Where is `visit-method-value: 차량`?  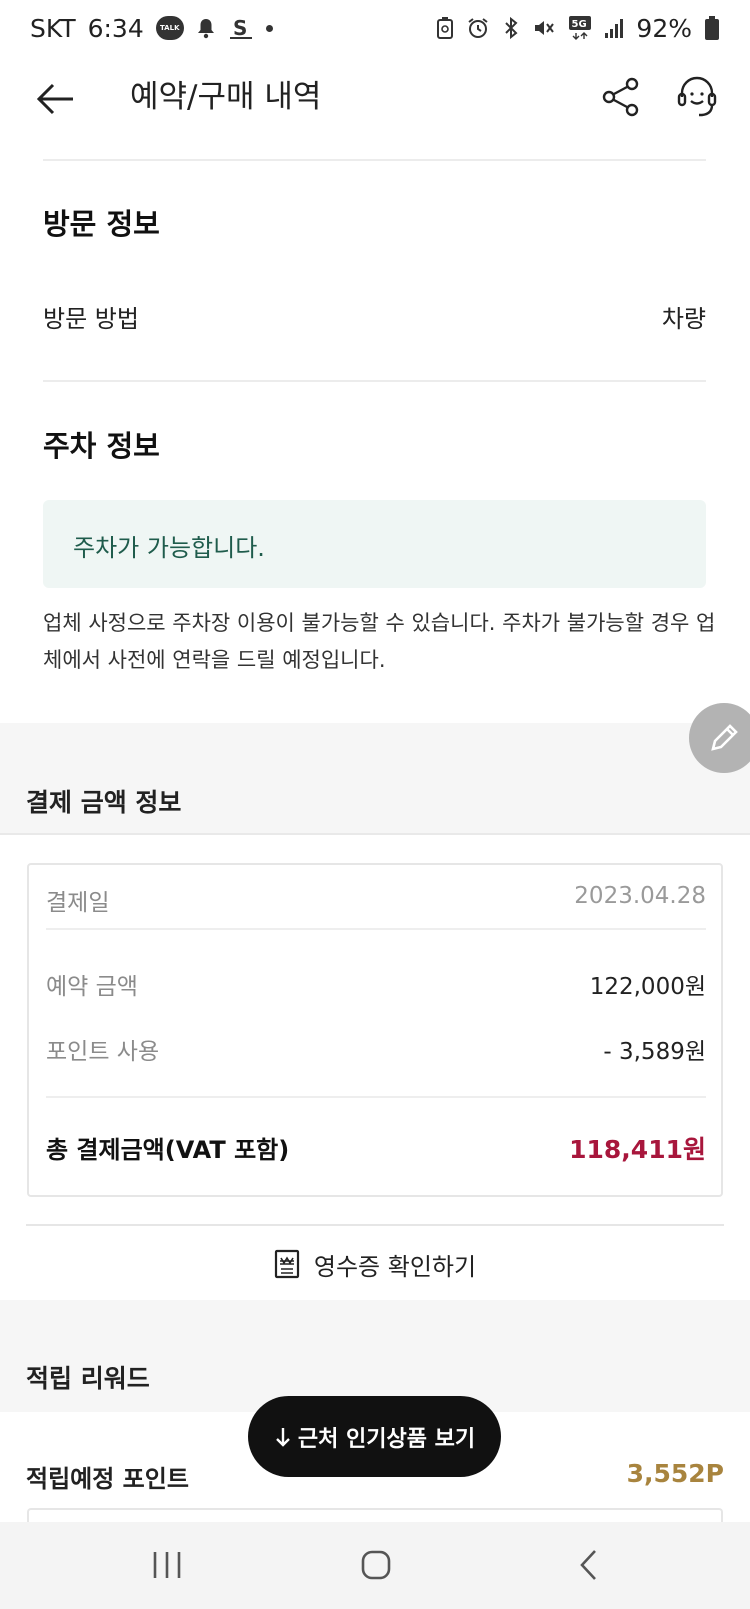 visit-method-value: 차량 is located at coordinates (683, 319).